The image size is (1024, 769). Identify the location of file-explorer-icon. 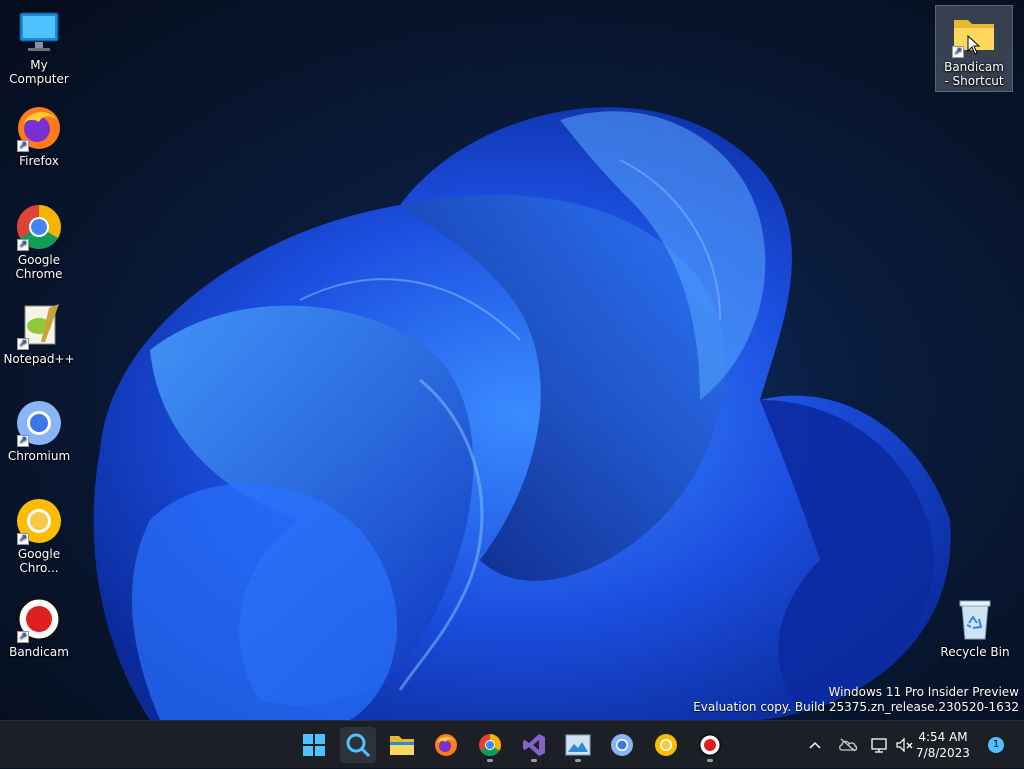
(402, 745).